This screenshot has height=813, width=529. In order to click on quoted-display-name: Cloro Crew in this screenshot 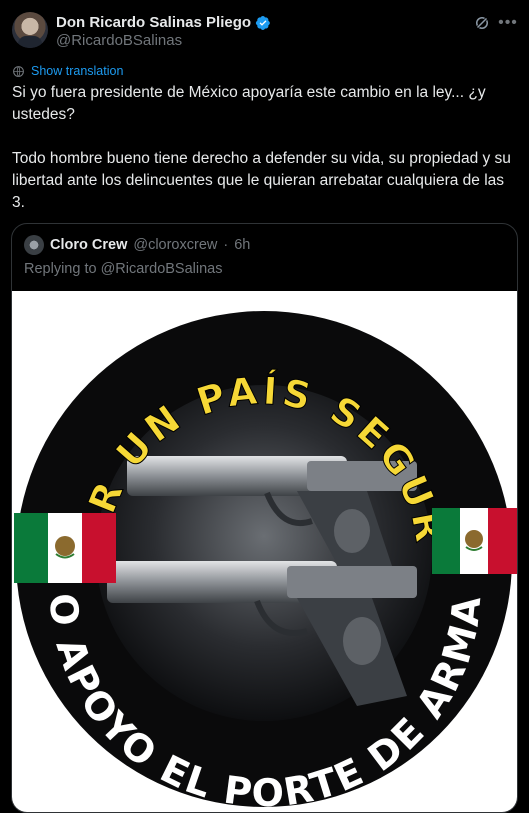, I will do `click(88, 245)`.